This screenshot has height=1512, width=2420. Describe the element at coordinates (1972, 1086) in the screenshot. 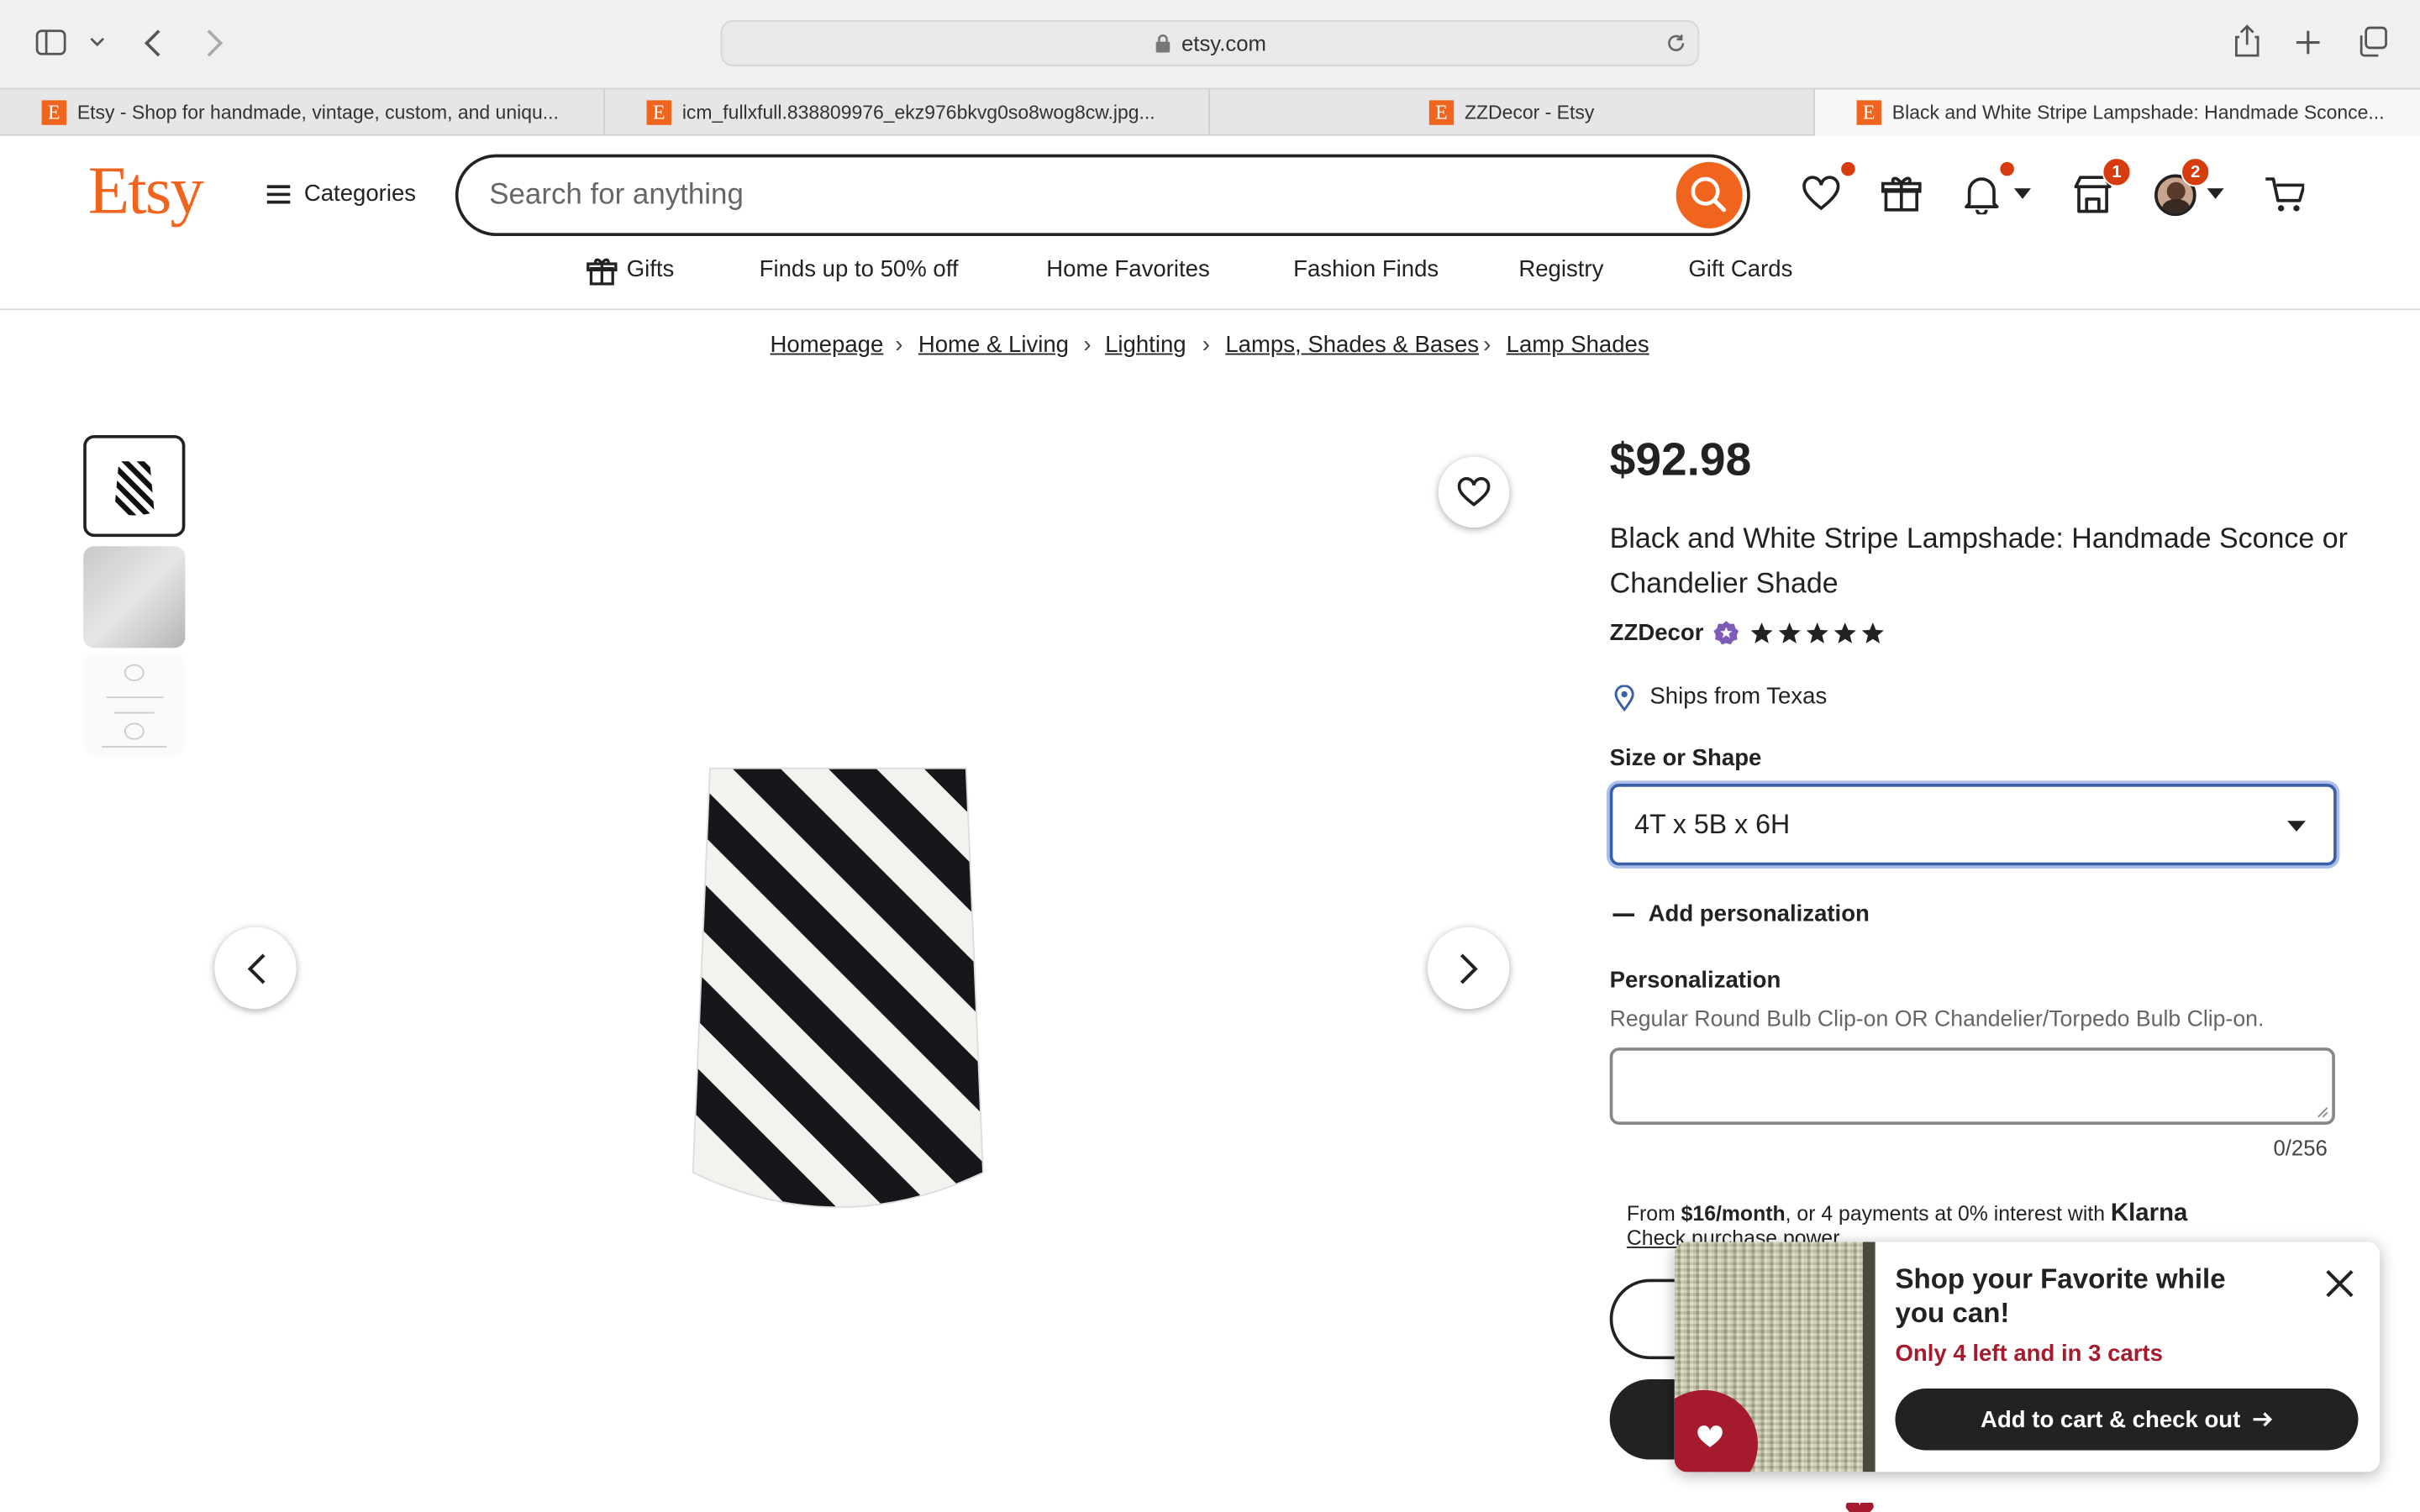

I see `personalization-textarea` at that location.